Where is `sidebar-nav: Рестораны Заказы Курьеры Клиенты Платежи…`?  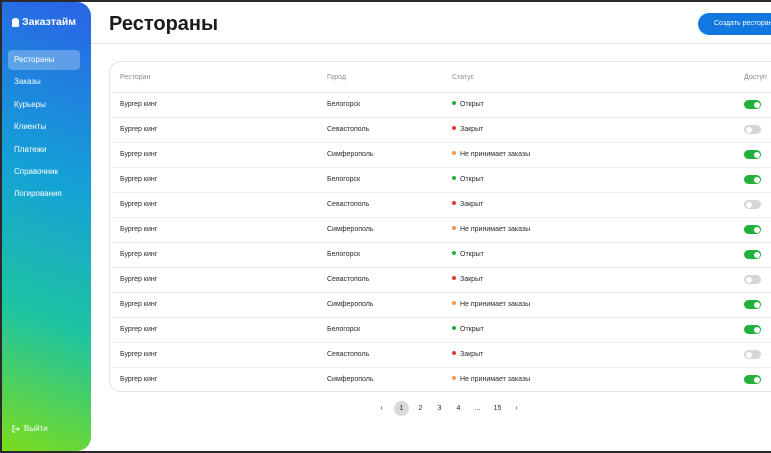 sidebar-nav: Рестораны Заказы Курьеры Клиенты Платежи… is located at coordinates (44, 128).